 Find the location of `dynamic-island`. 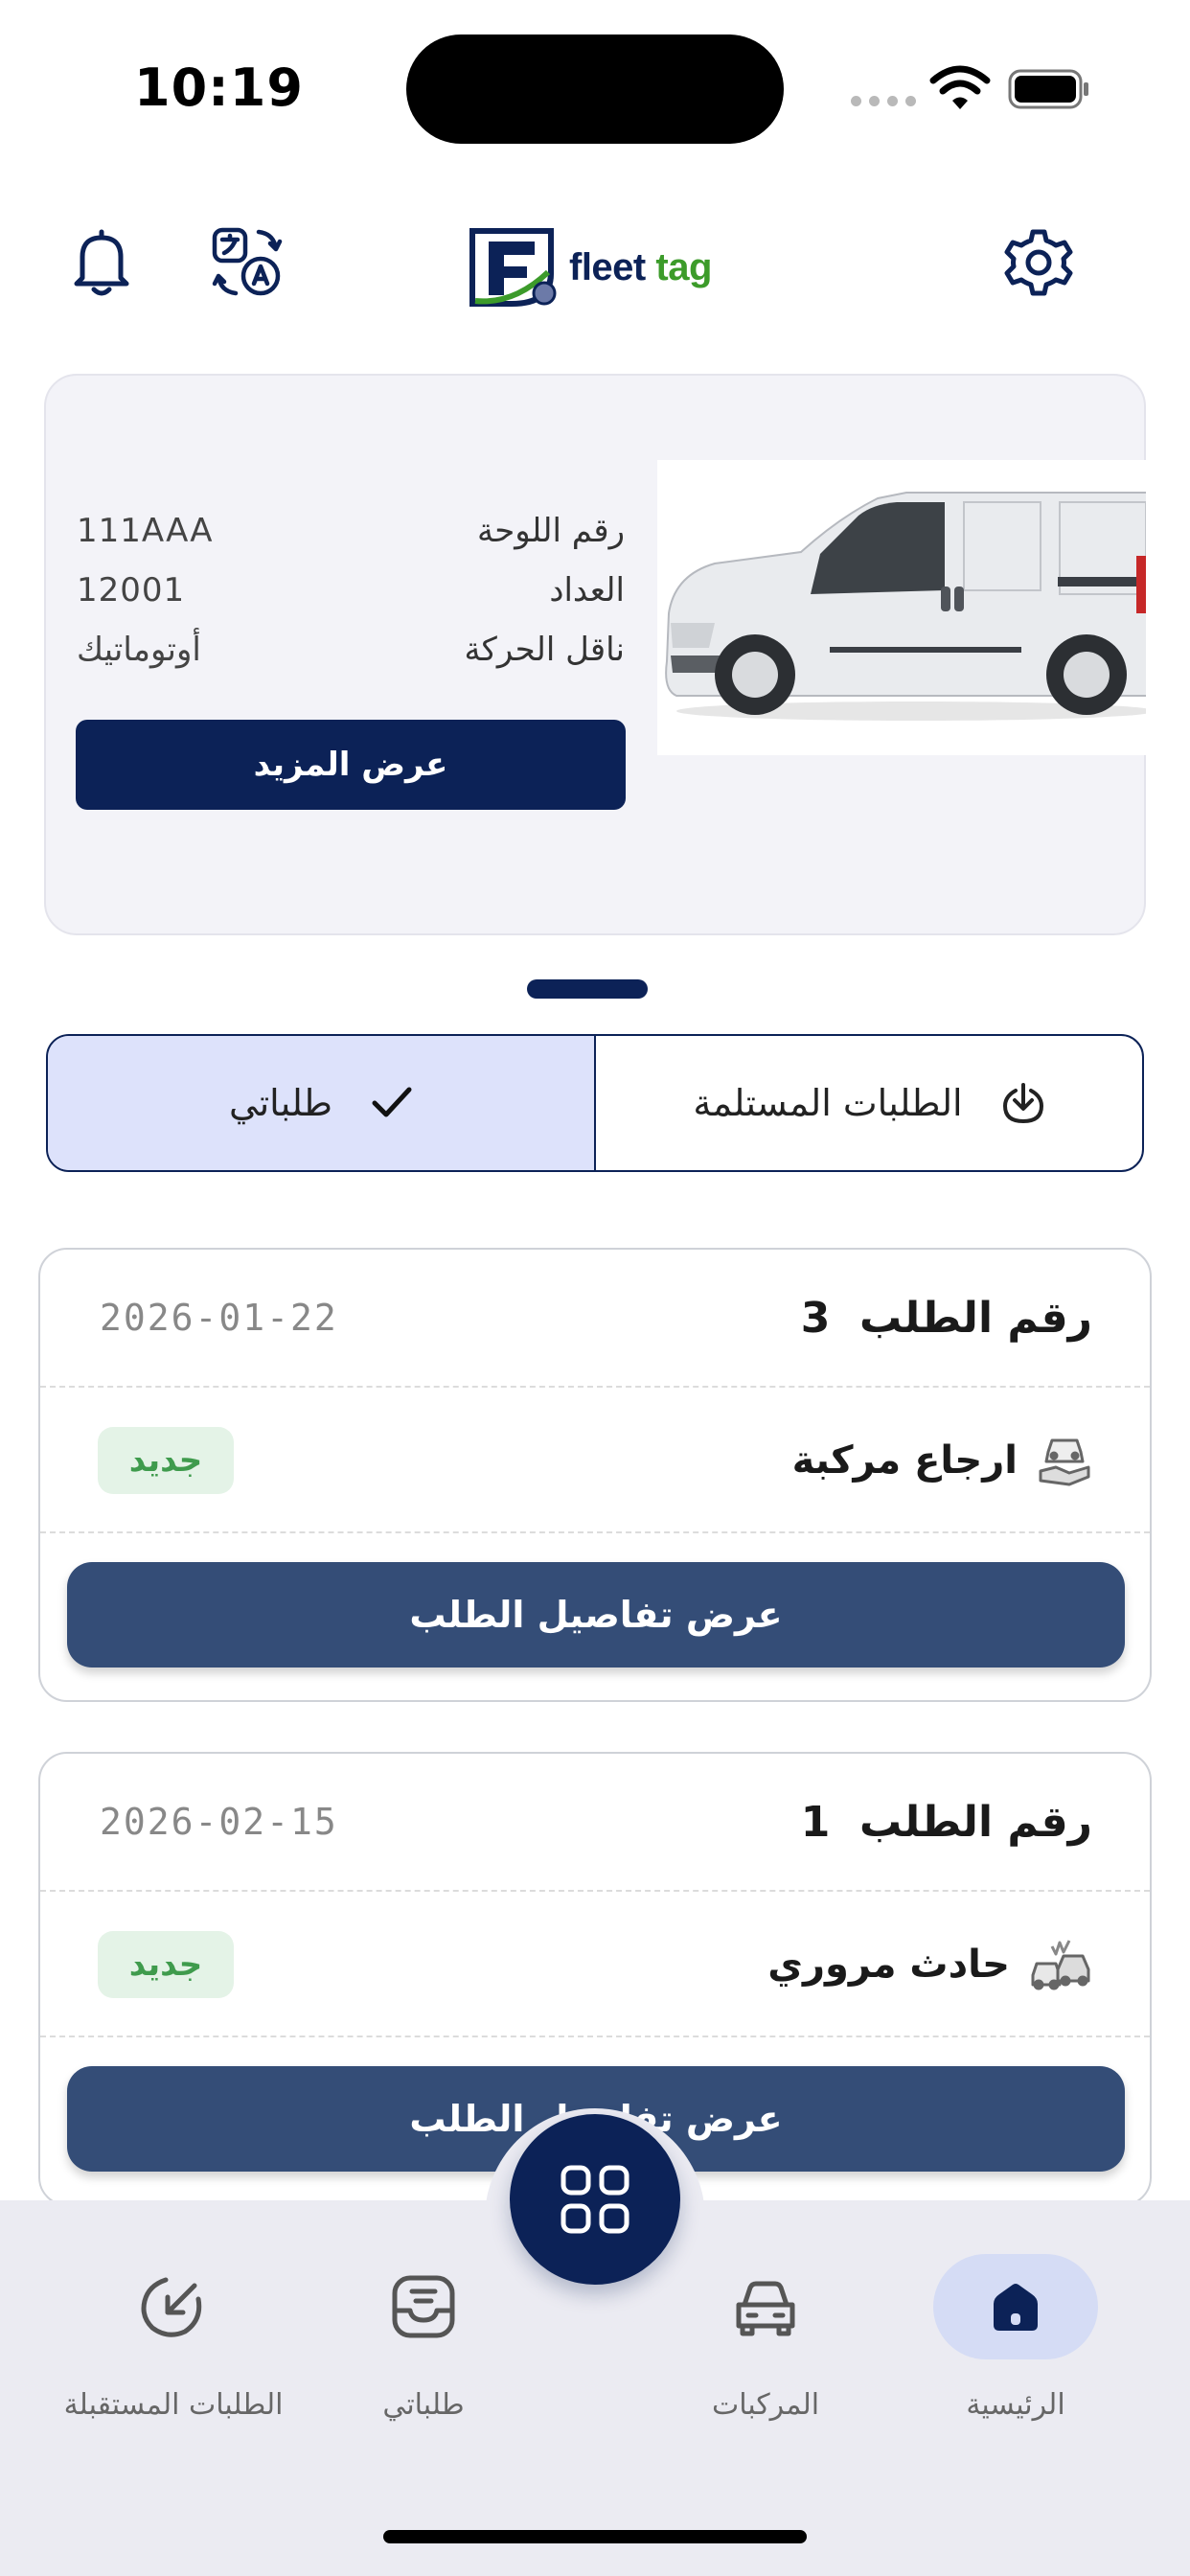

dynamic-island is located at coordinates (595, 89).